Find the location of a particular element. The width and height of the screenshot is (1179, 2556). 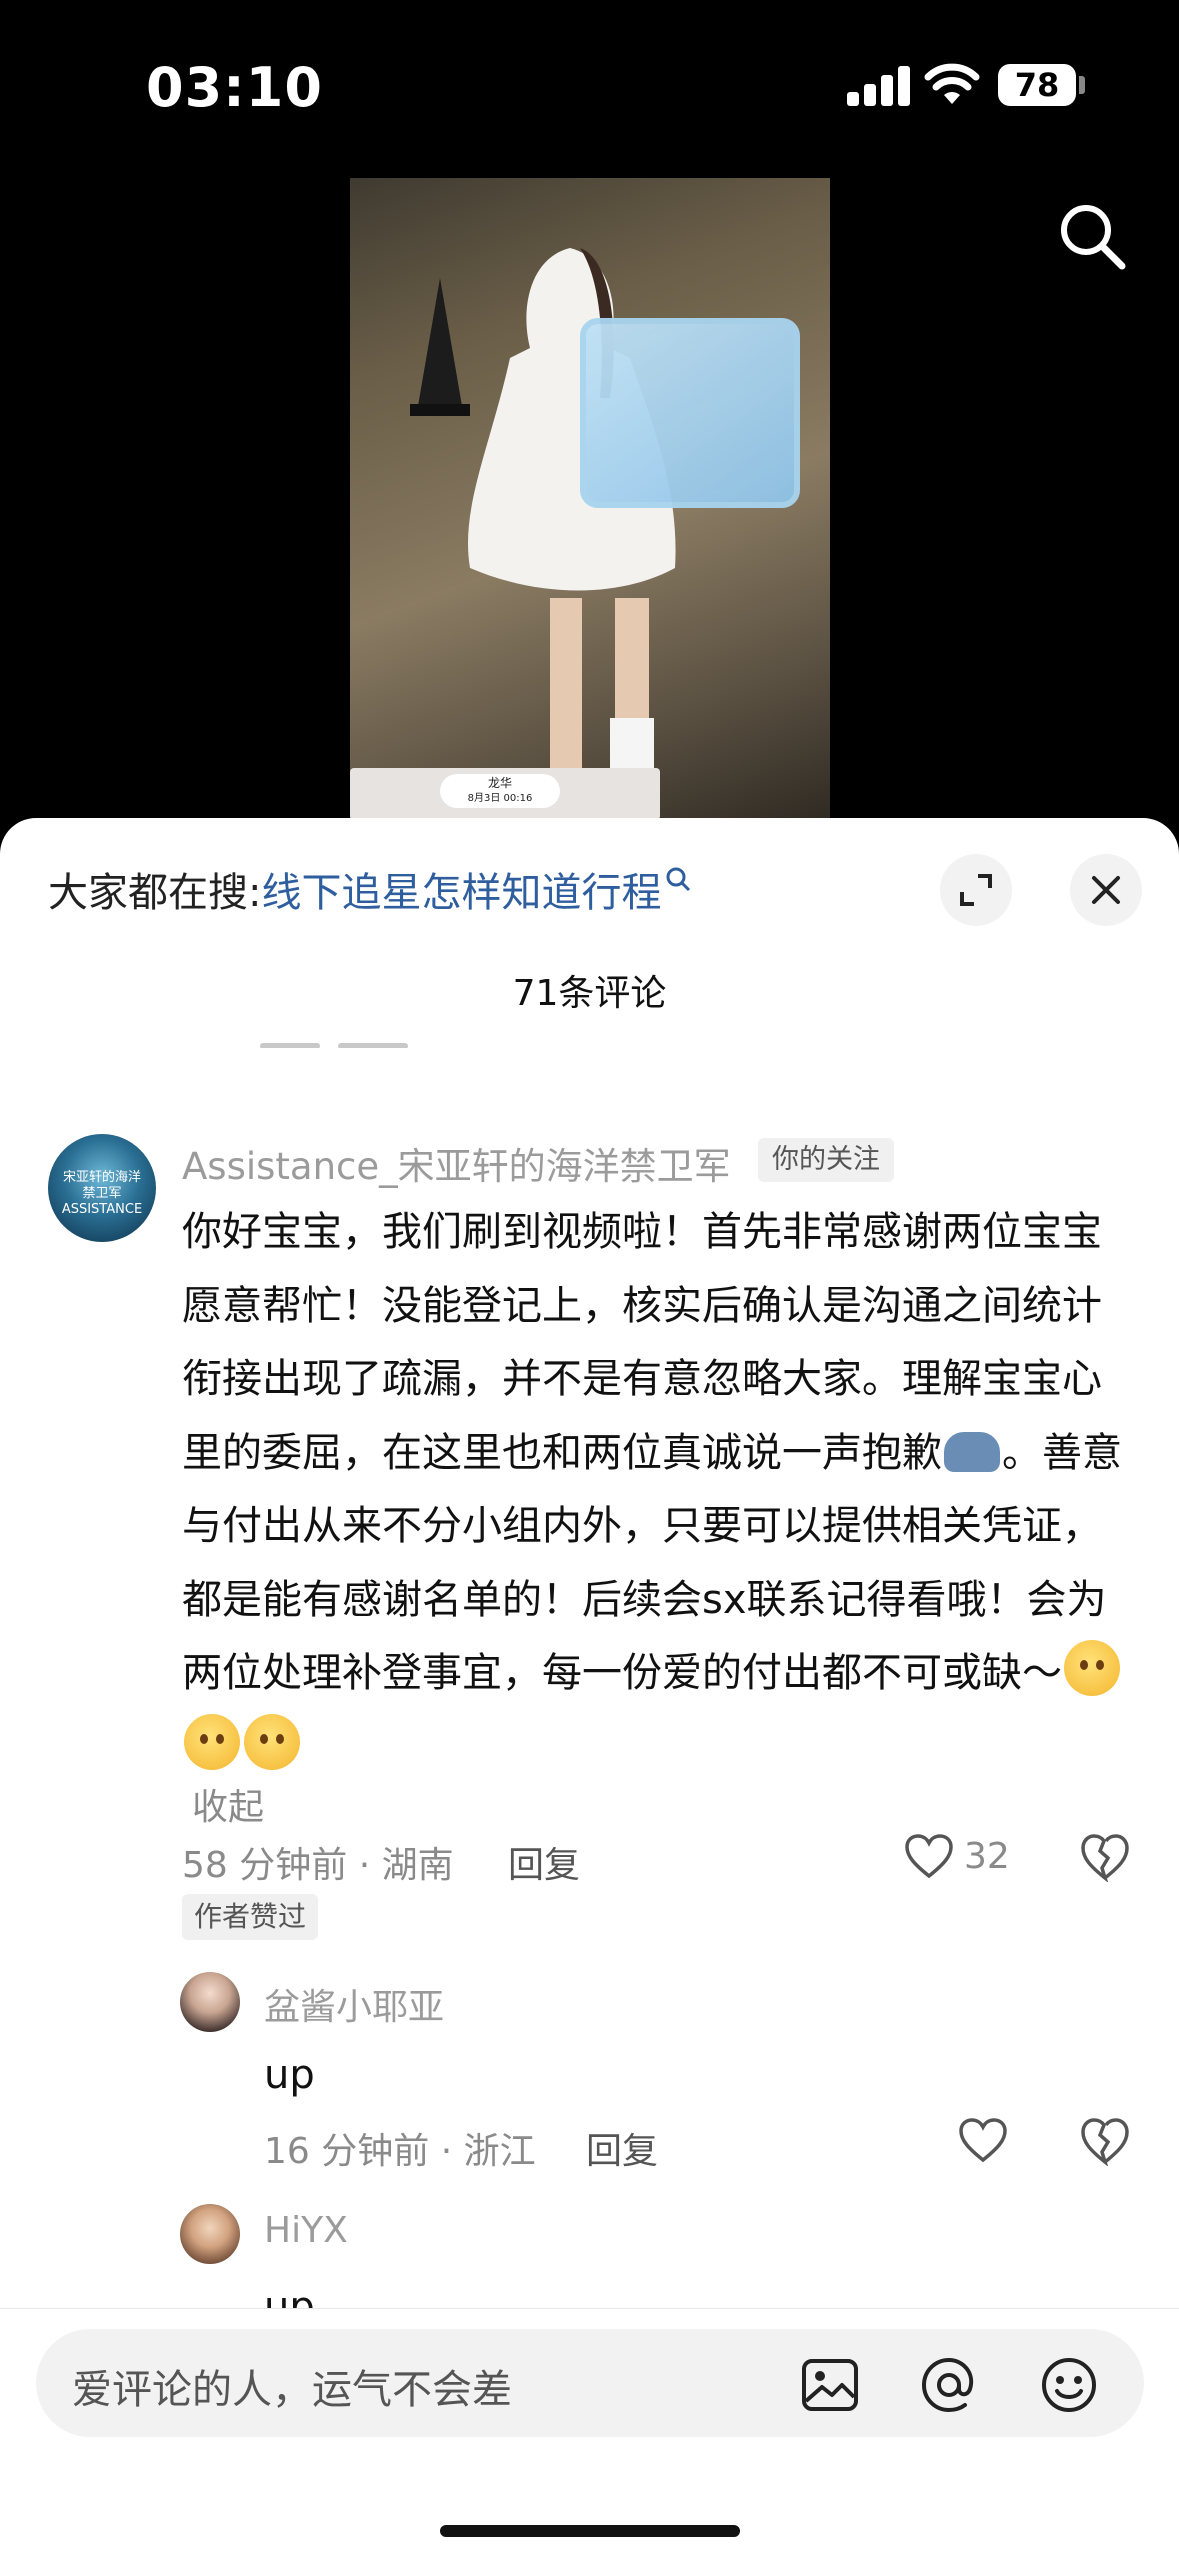

home-indicator is located at coordinates (590, 2531).